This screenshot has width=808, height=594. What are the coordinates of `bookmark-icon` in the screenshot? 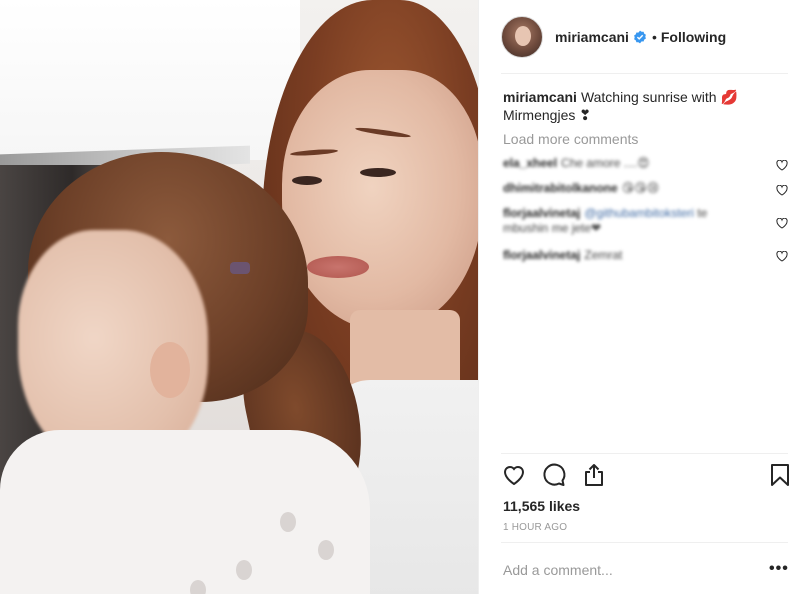 It's located at (780, 475).